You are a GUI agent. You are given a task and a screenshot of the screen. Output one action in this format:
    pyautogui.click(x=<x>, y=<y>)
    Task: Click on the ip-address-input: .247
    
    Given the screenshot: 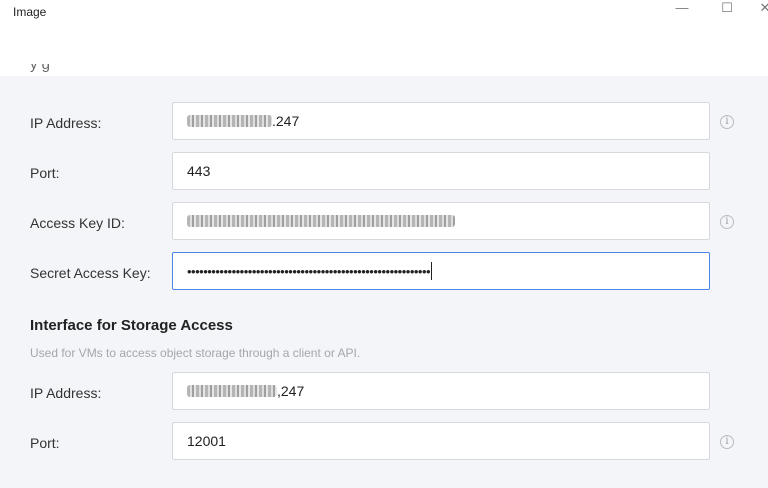 What is the action you would take?
    pyautogui.click(x=441, y=121)
    